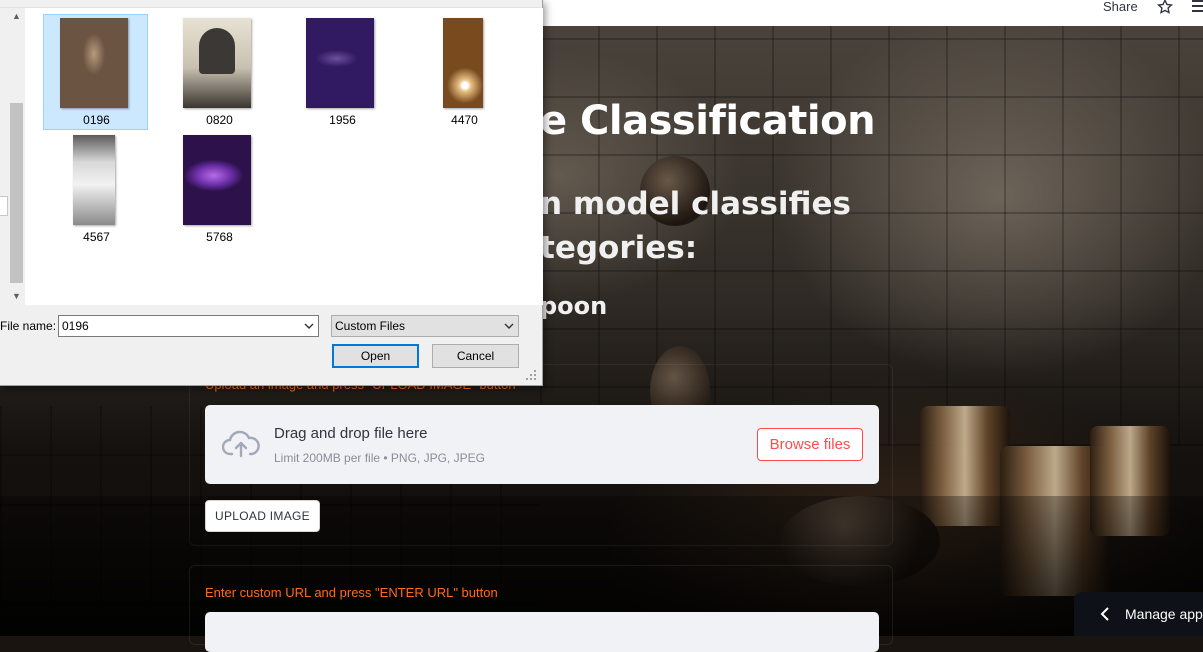 The width and height of the screenshot is (1203, 652). I want to click on cancel-button: Cancel, so click(475, 356).